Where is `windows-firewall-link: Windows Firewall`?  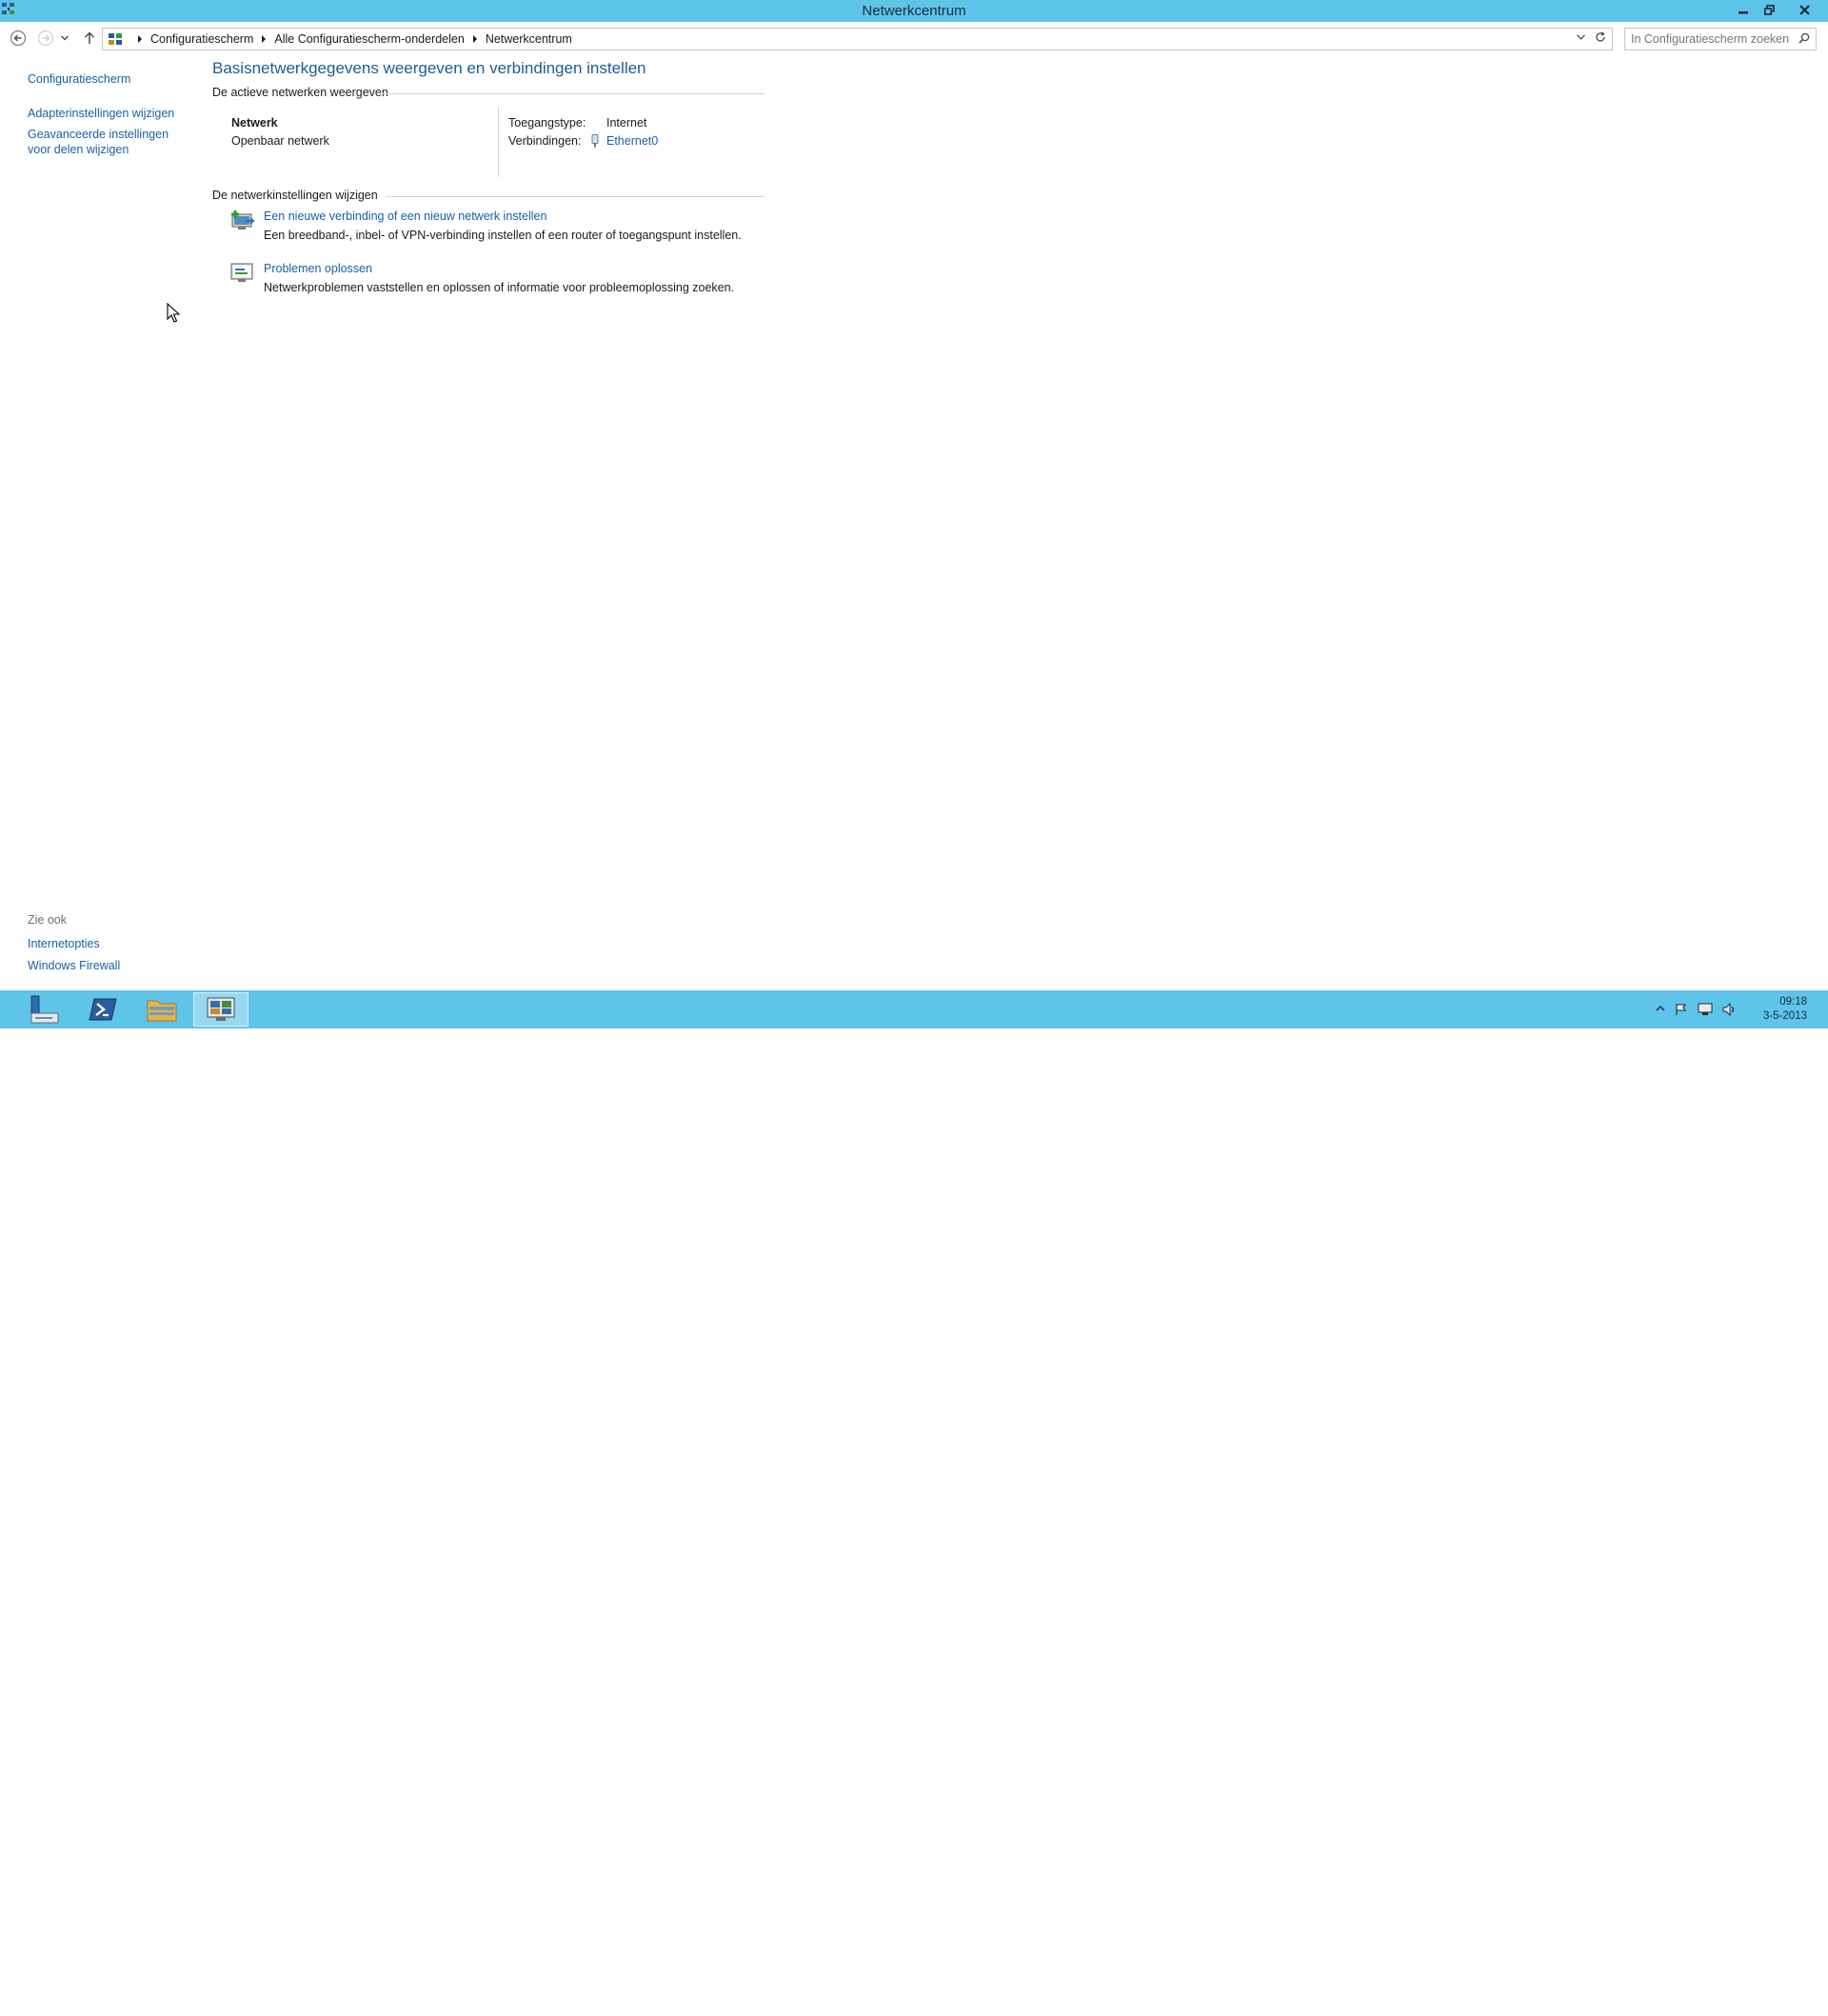
windows-firewall-link: Windows Firewall is located at coordinates (74, 965).